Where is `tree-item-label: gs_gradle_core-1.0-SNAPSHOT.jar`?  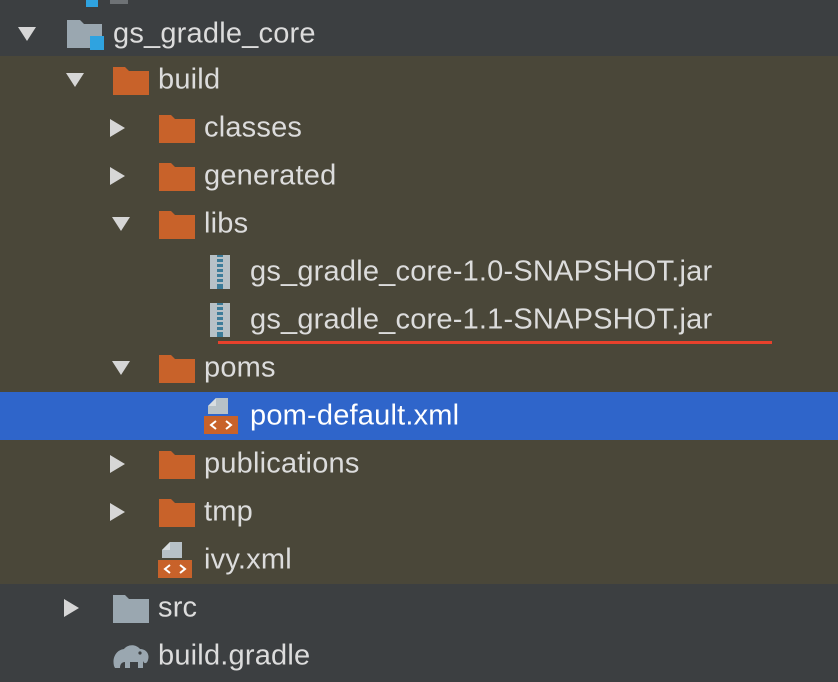
tree-item-label: gs_gradle_core-1.0-SNAPSHOT.jar is located at coordinates (481, 271).